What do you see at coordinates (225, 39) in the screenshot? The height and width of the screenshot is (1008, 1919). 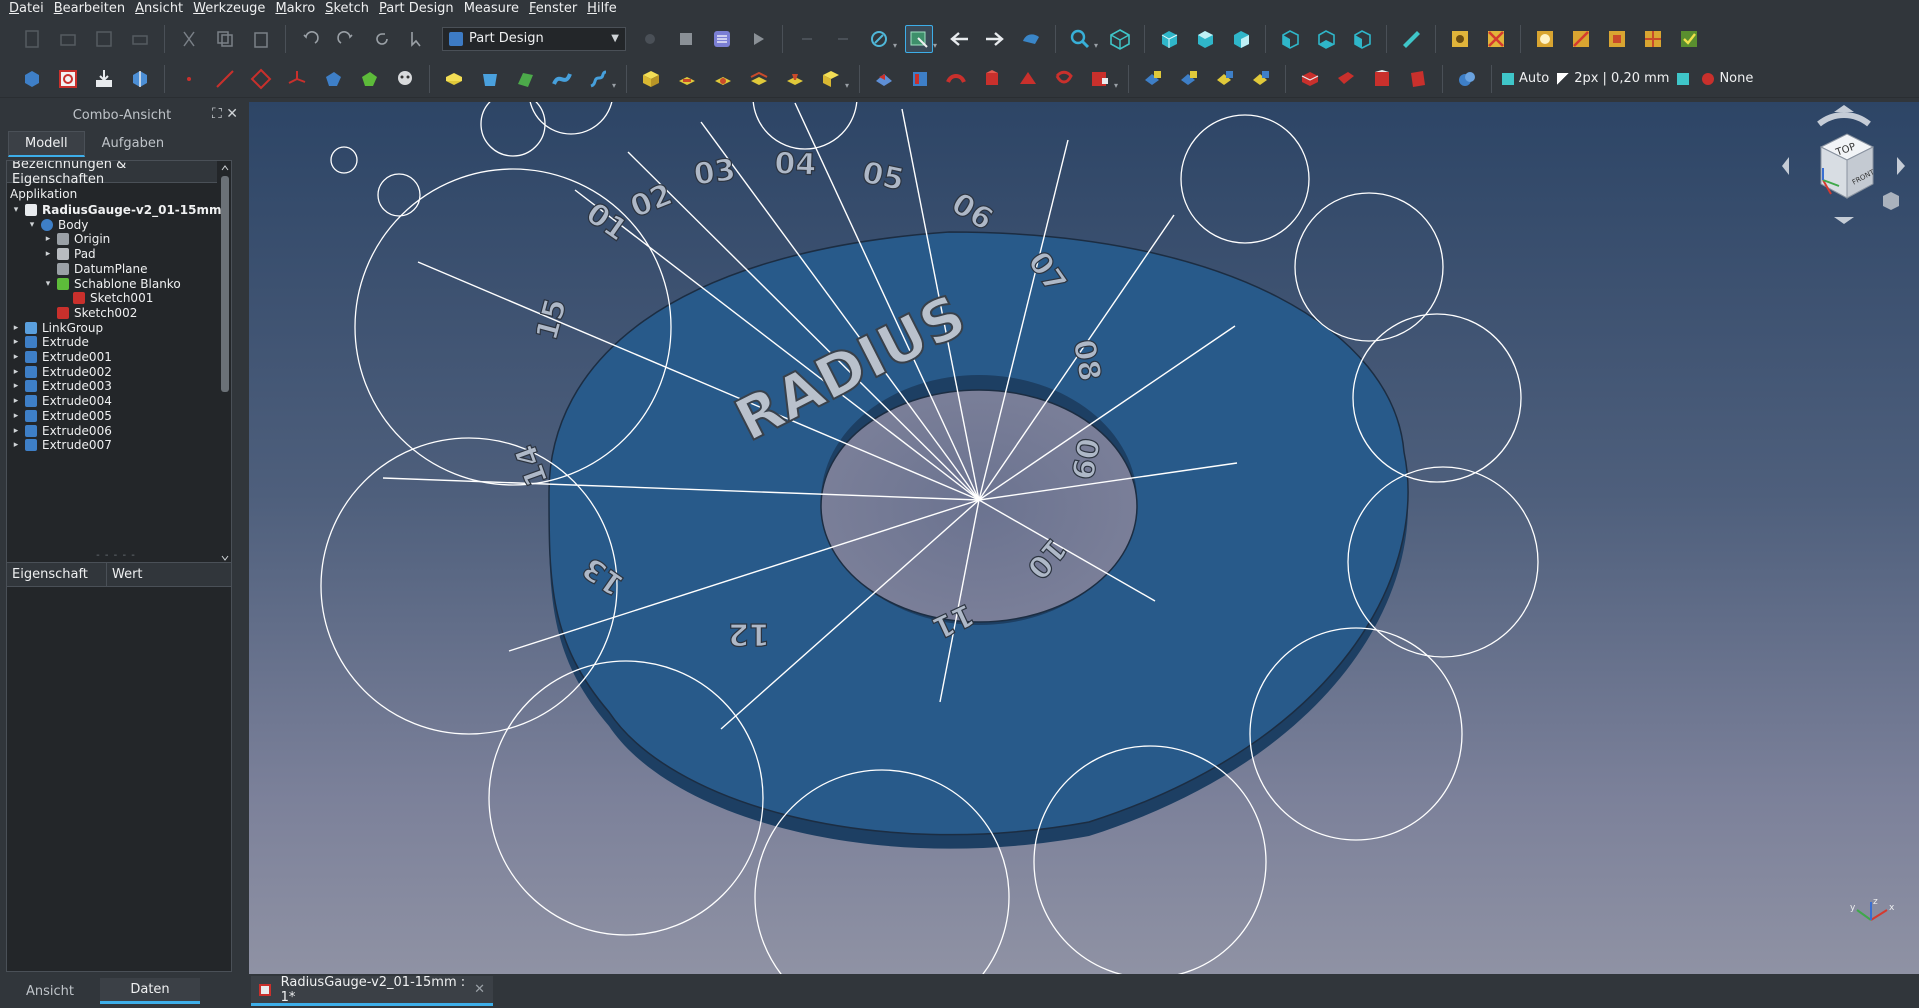 I see `copy-icon` at bounding box center [225, 39].